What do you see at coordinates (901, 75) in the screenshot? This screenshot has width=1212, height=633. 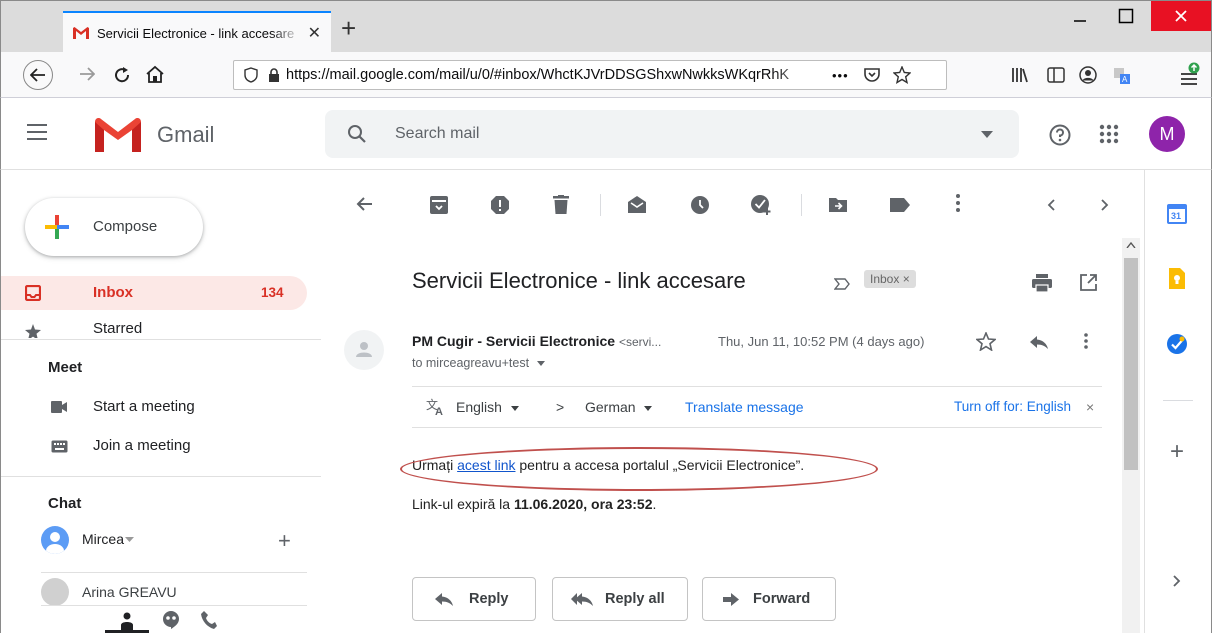 I see `bookmark-star-icon` at bounding box center [901, 75].